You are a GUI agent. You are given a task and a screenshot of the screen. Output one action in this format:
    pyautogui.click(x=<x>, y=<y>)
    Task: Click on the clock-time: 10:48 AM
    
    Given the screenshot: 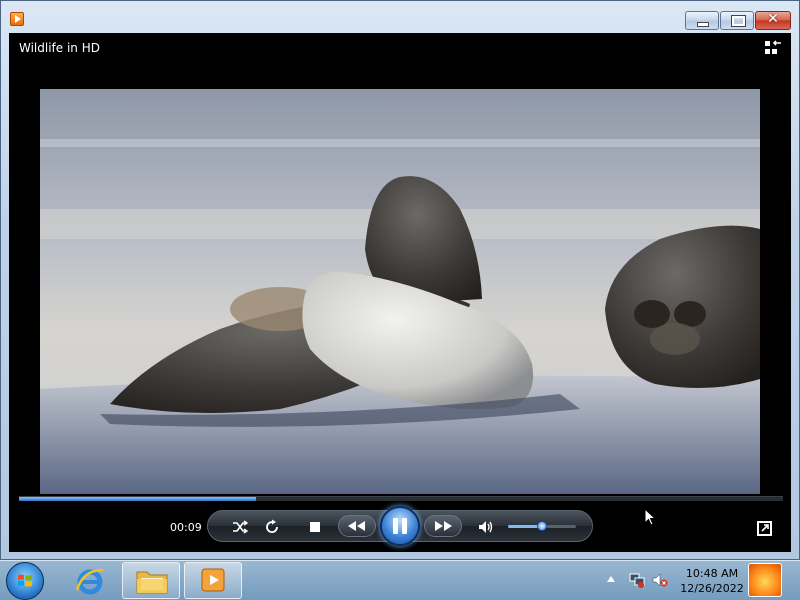 What is the action you would take?
    pyautogui.click(x=712, y=573)
    